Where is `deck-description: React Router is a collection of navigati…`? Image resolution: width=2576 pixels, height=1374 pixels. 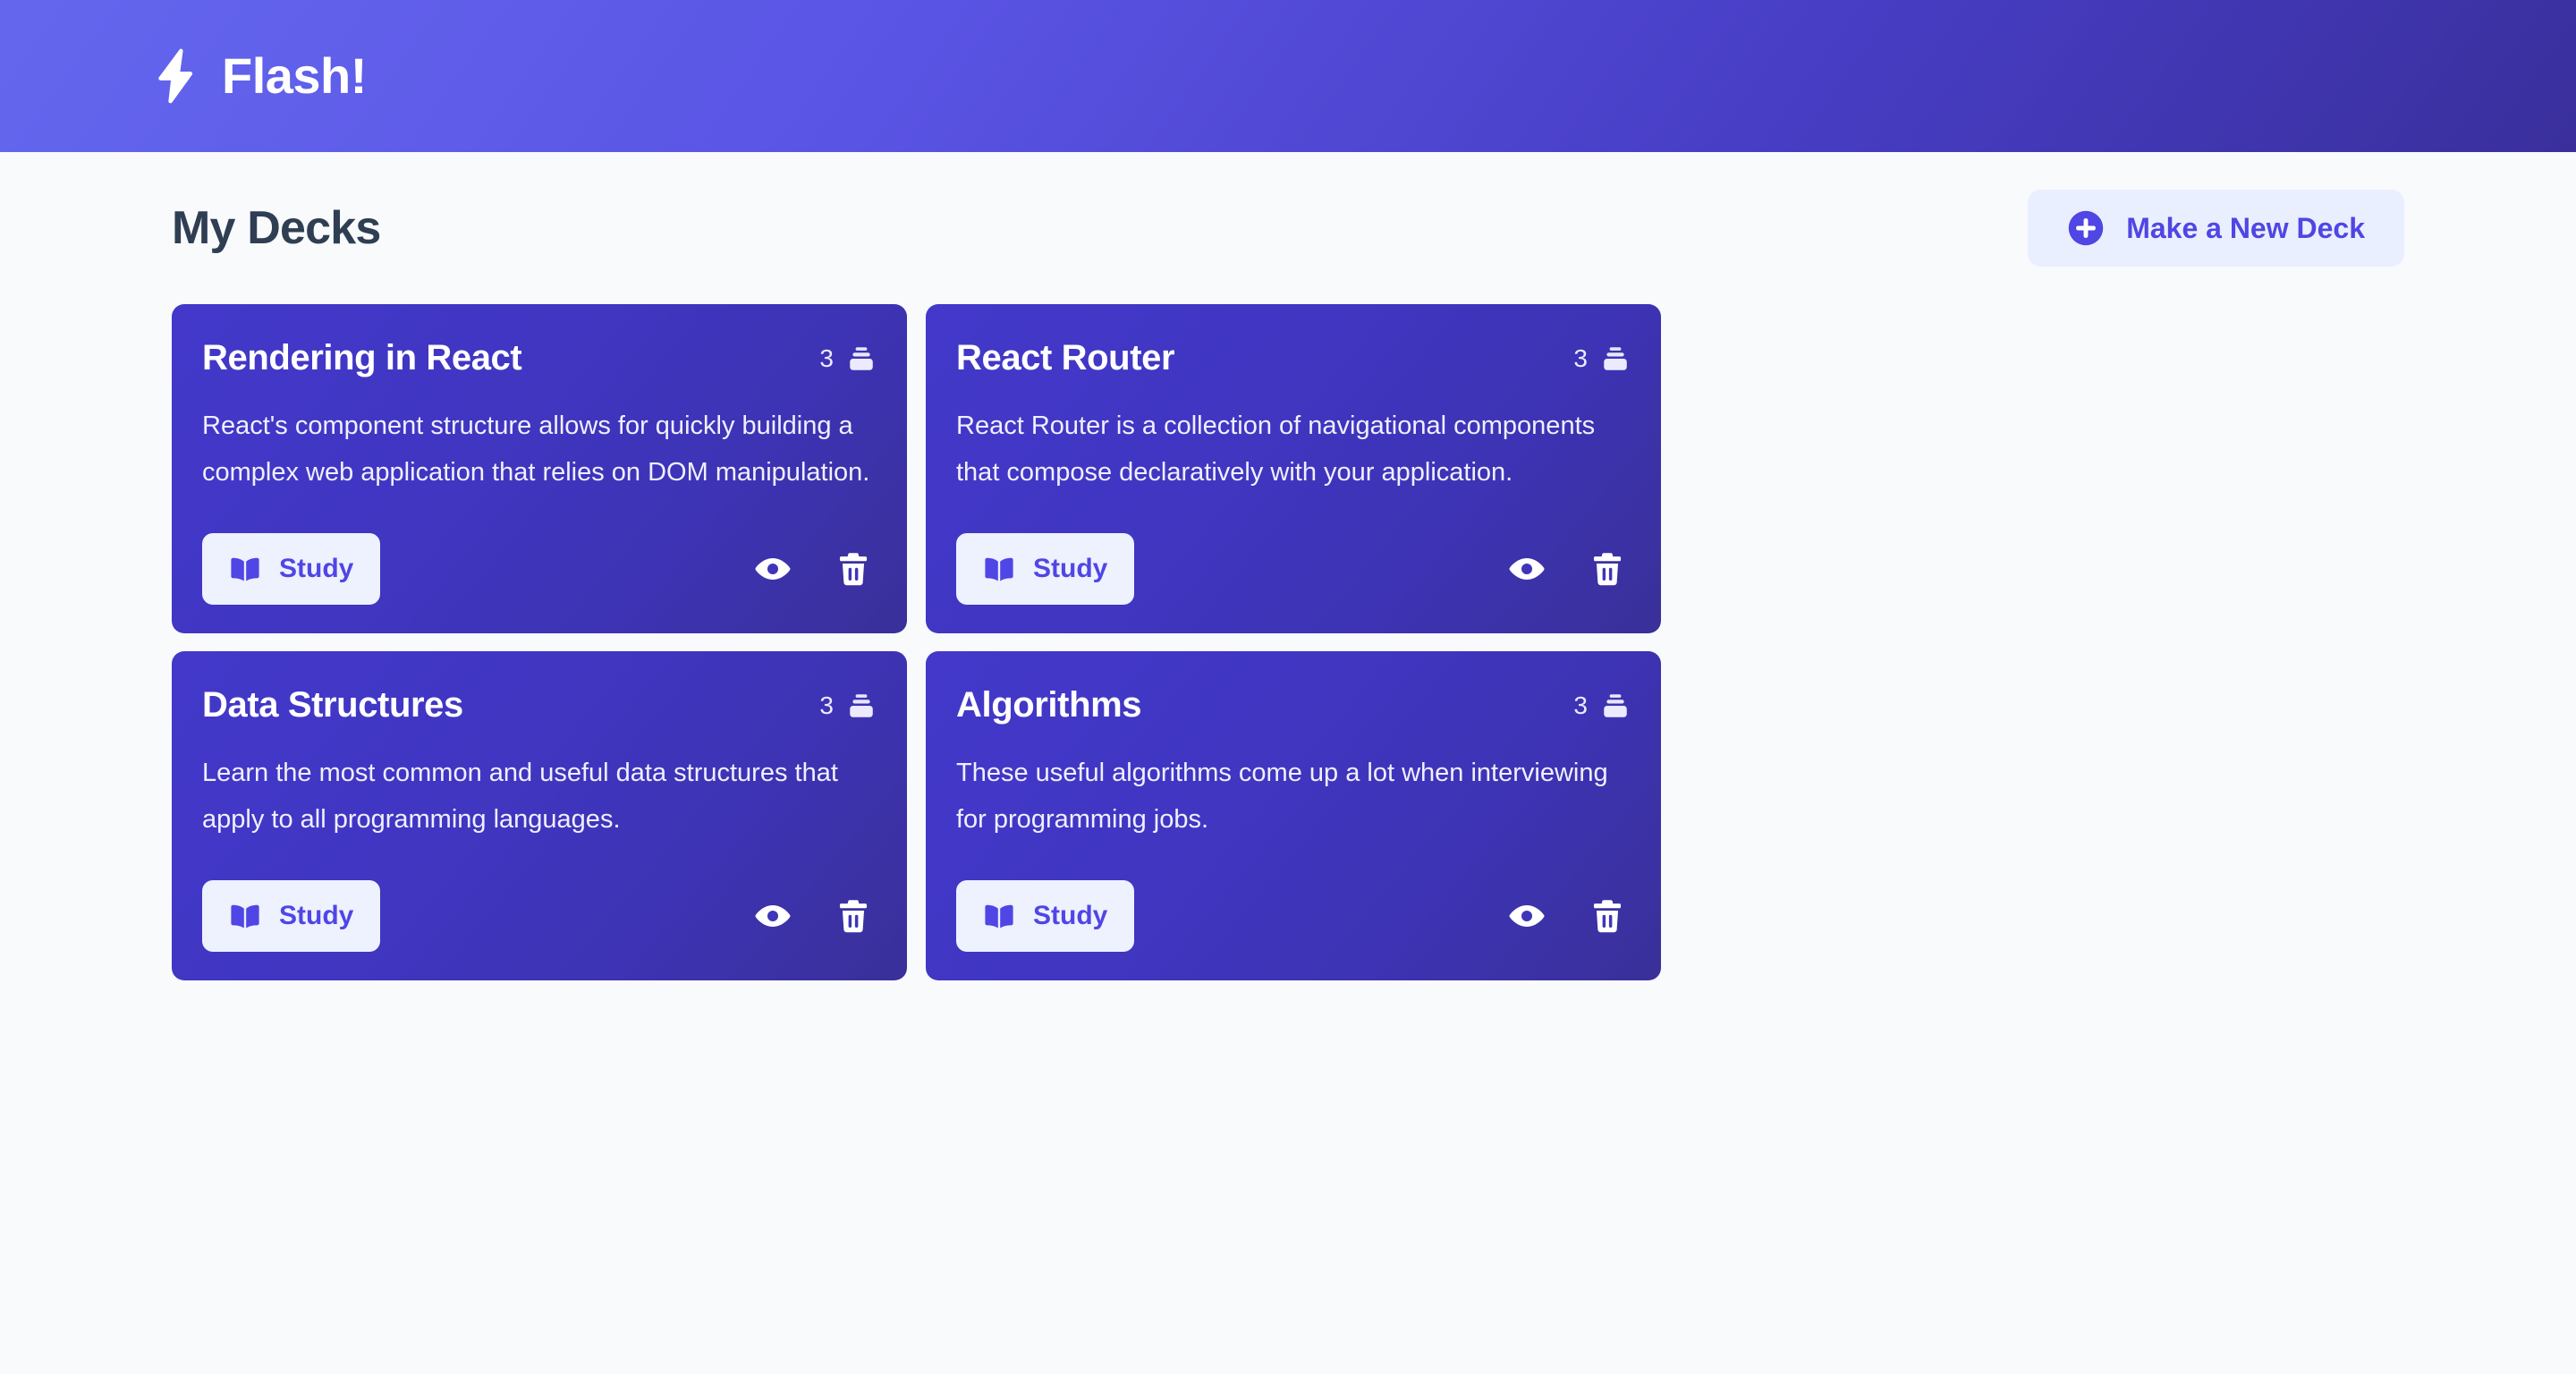 deck-description: React Router is a collection of navigati… is located at coordinates (1276, 449).